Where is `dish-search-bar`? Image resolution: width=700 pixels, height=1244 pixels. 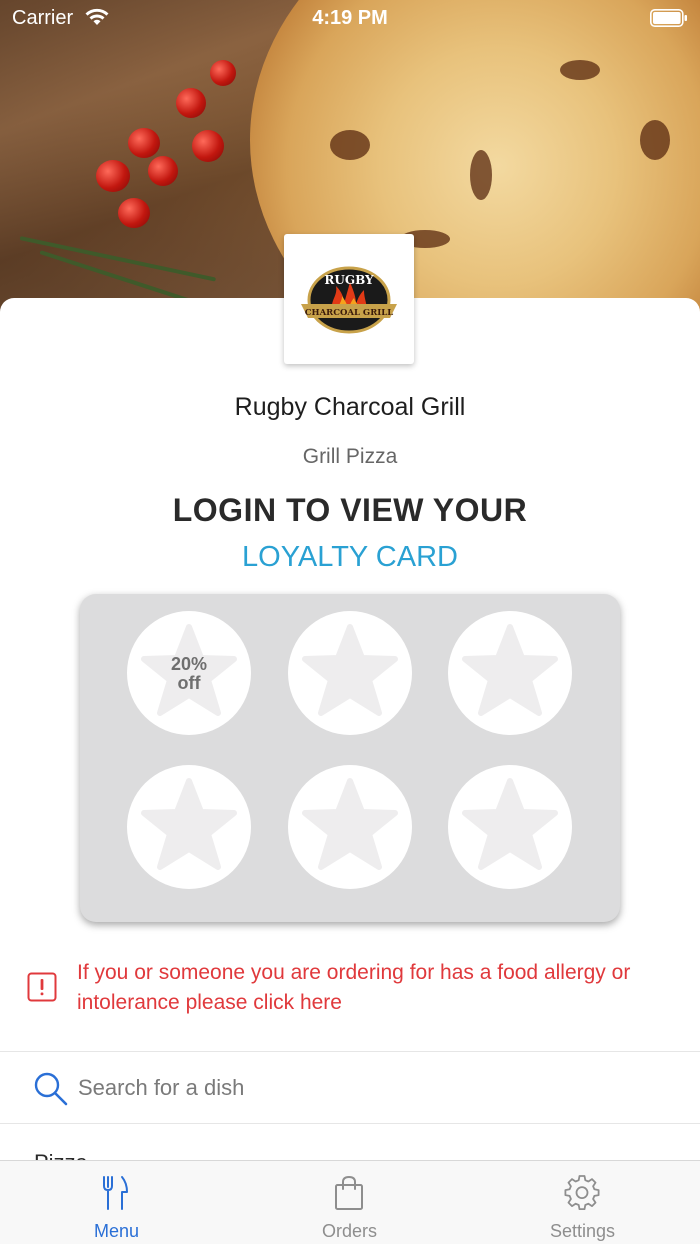 dish-search-bar is located at coordinates (350, 1088).